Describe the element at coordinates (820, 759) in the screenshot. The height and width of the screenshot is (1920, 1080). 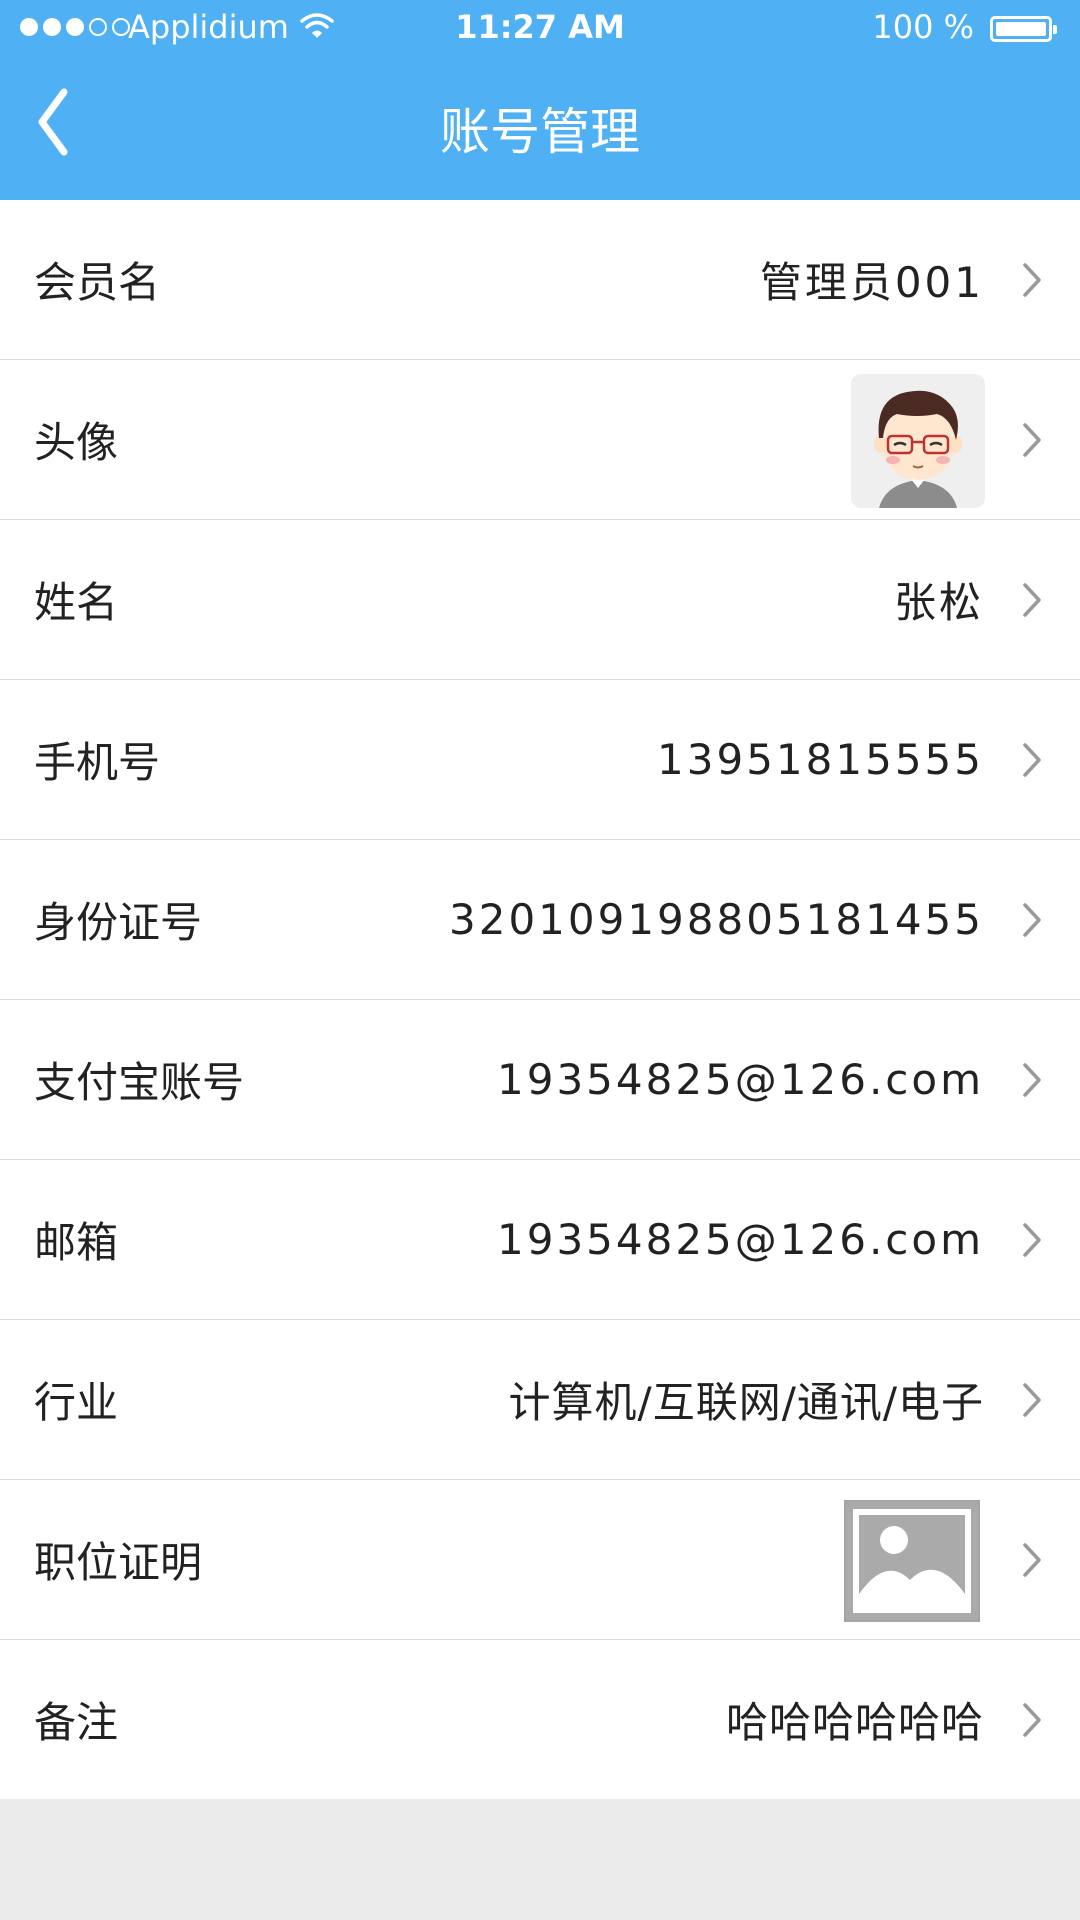
I see `phone-value: 13951815555` at that location.